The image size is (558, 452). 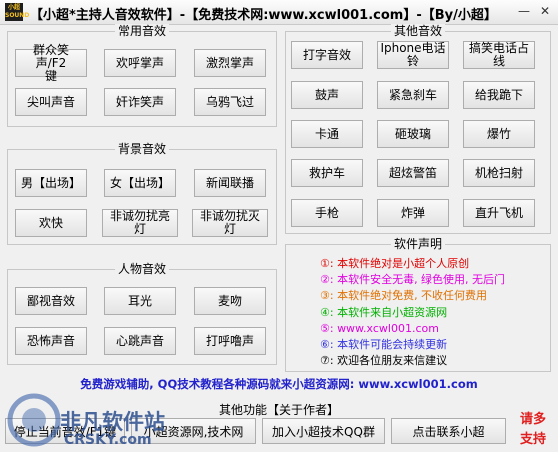 I want to click on declaration-line: ②: 本软件安全无毒, 绿色使用, 无后门, so click(x=413, y=280).